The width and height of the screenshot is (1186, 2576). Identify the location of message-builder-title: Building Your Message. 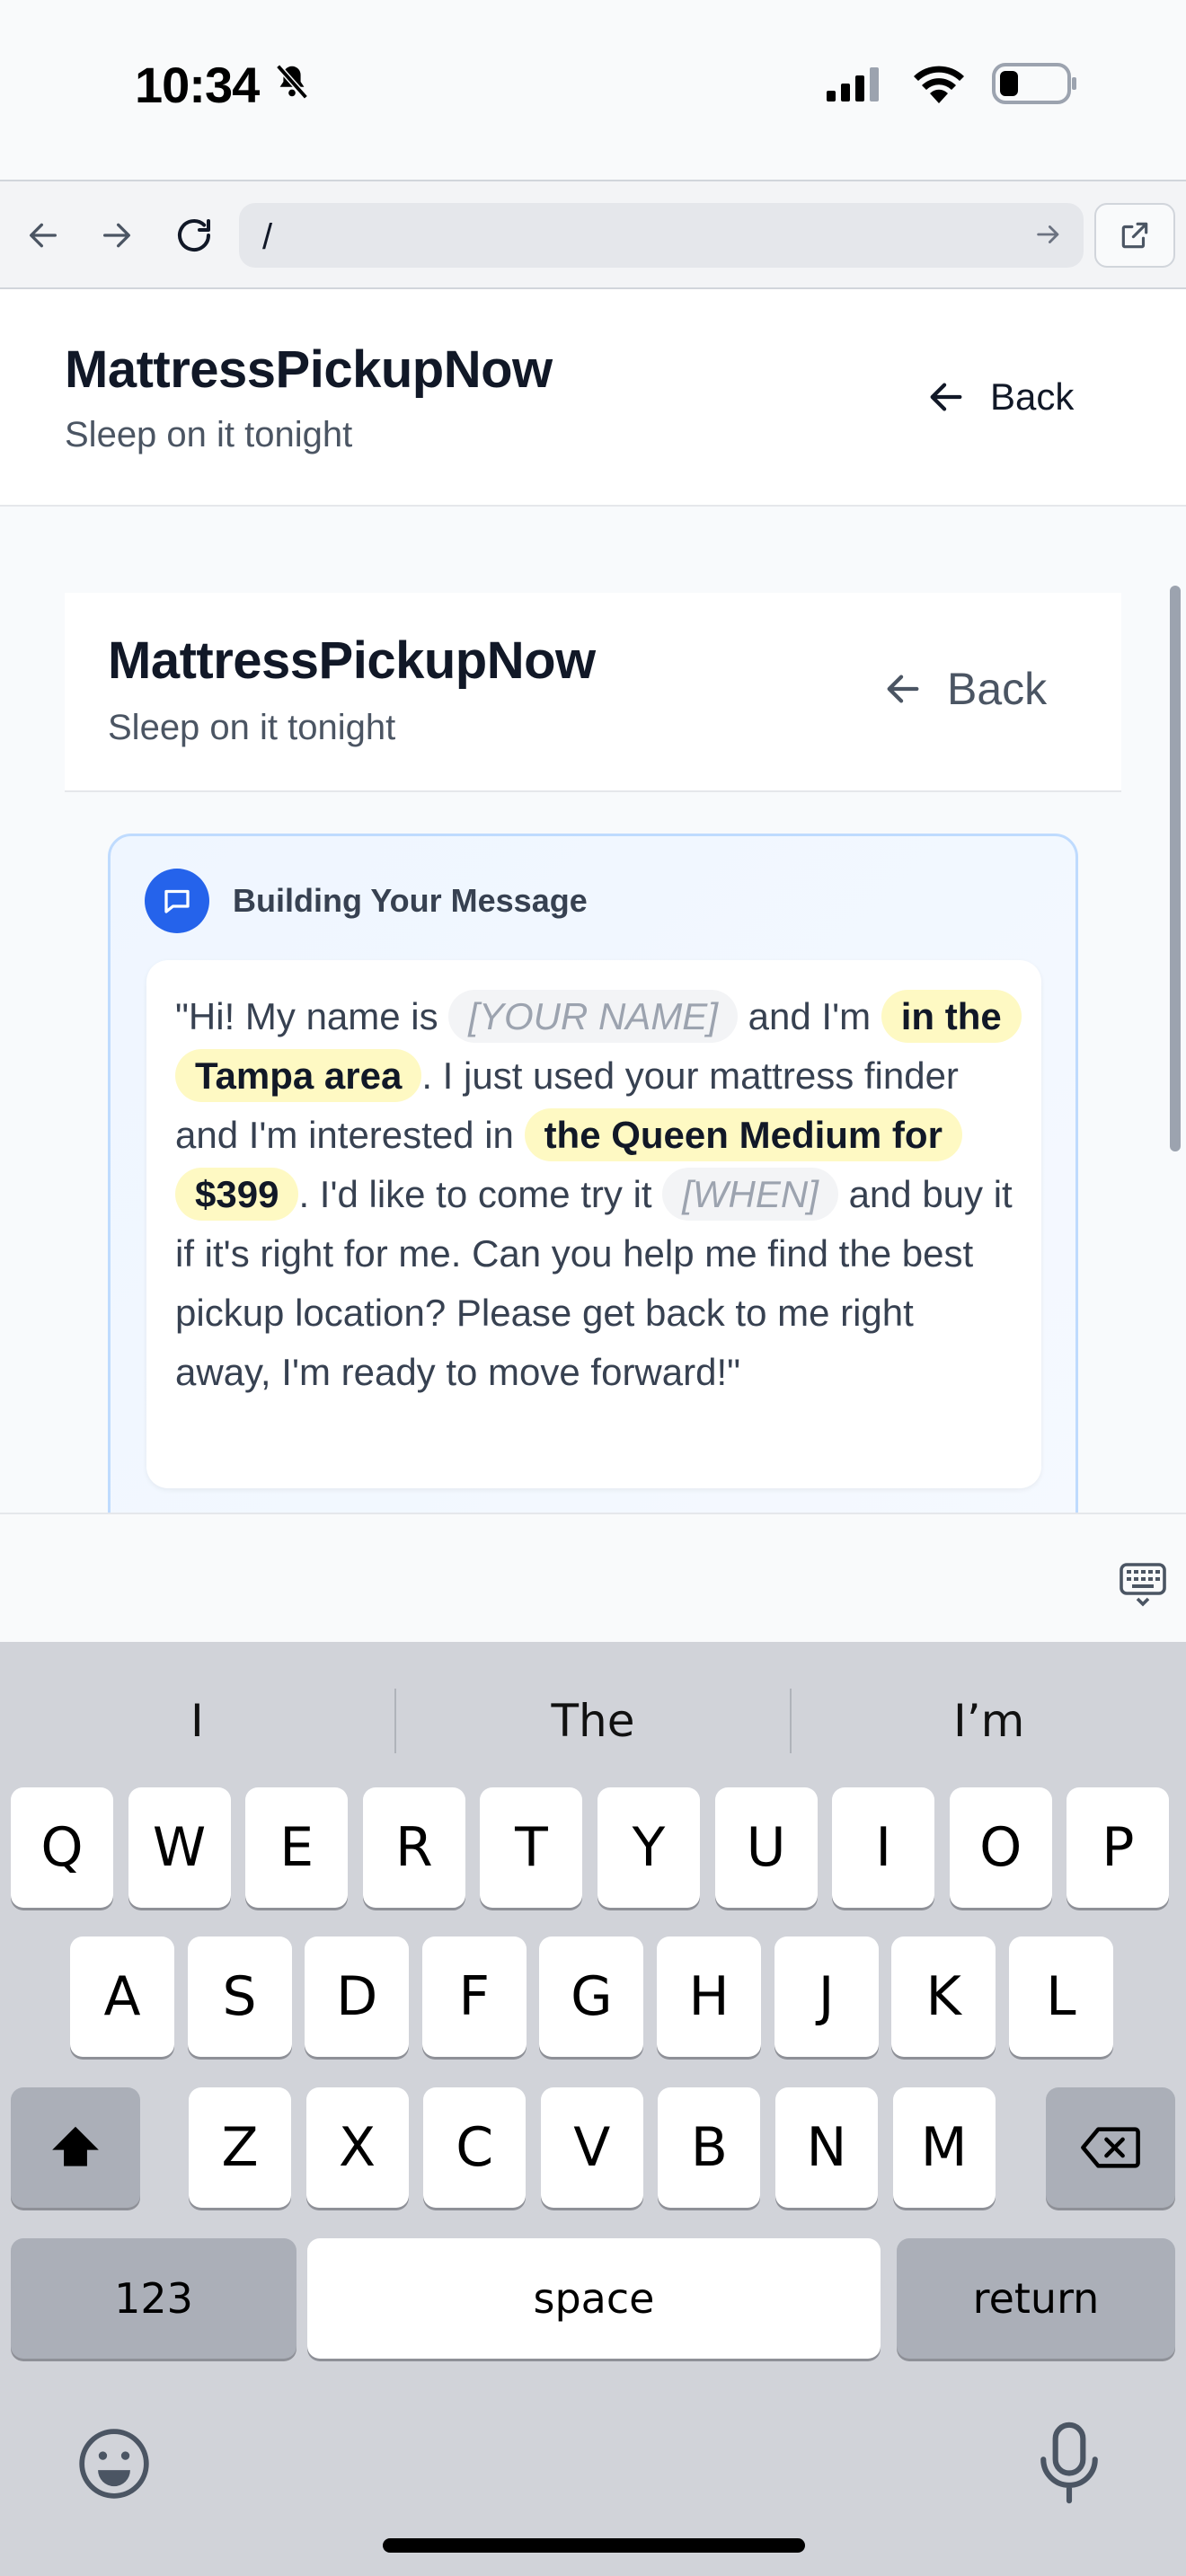
(410, 900).